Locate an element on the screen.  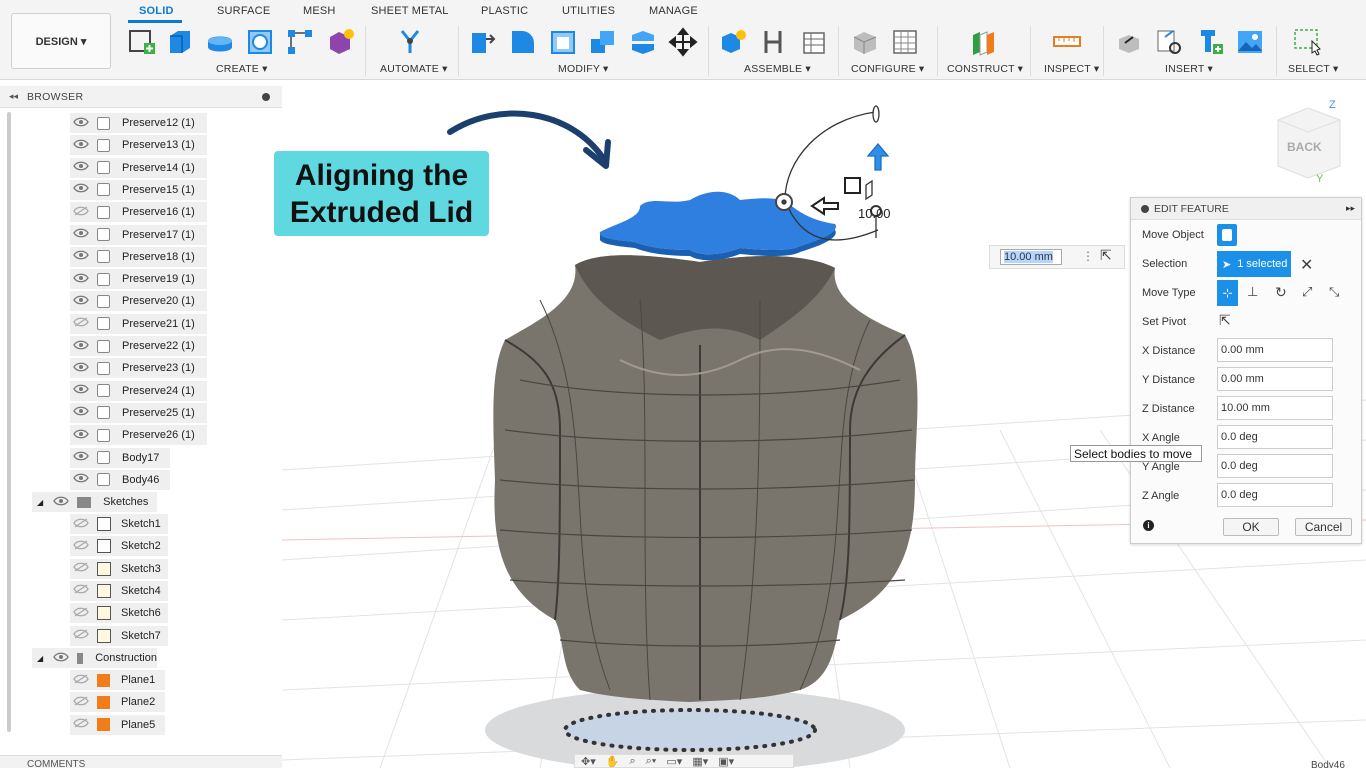
browser-scrollbar is located at coordinates (9, 422).